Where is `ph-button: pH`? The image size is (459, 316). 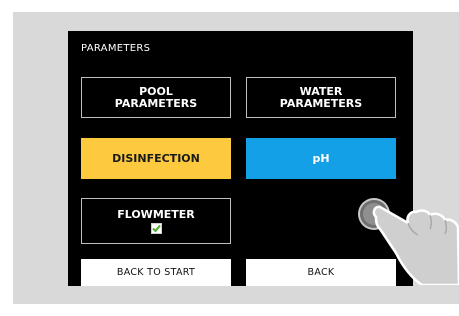 ph-button: pH is located at coordinates (321, 158).